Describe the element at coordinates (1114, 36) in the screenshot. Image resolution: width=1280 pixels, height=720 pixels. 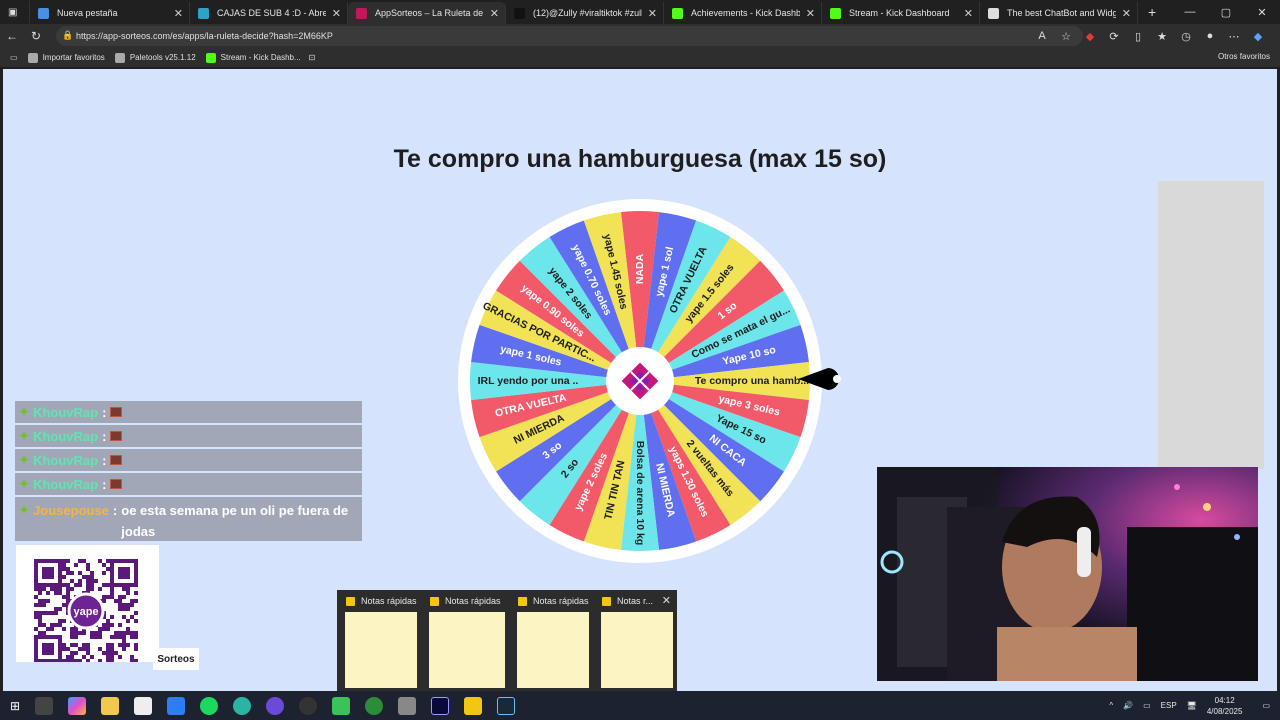
I see `refresh-extension-icon: ⟳` at that location.